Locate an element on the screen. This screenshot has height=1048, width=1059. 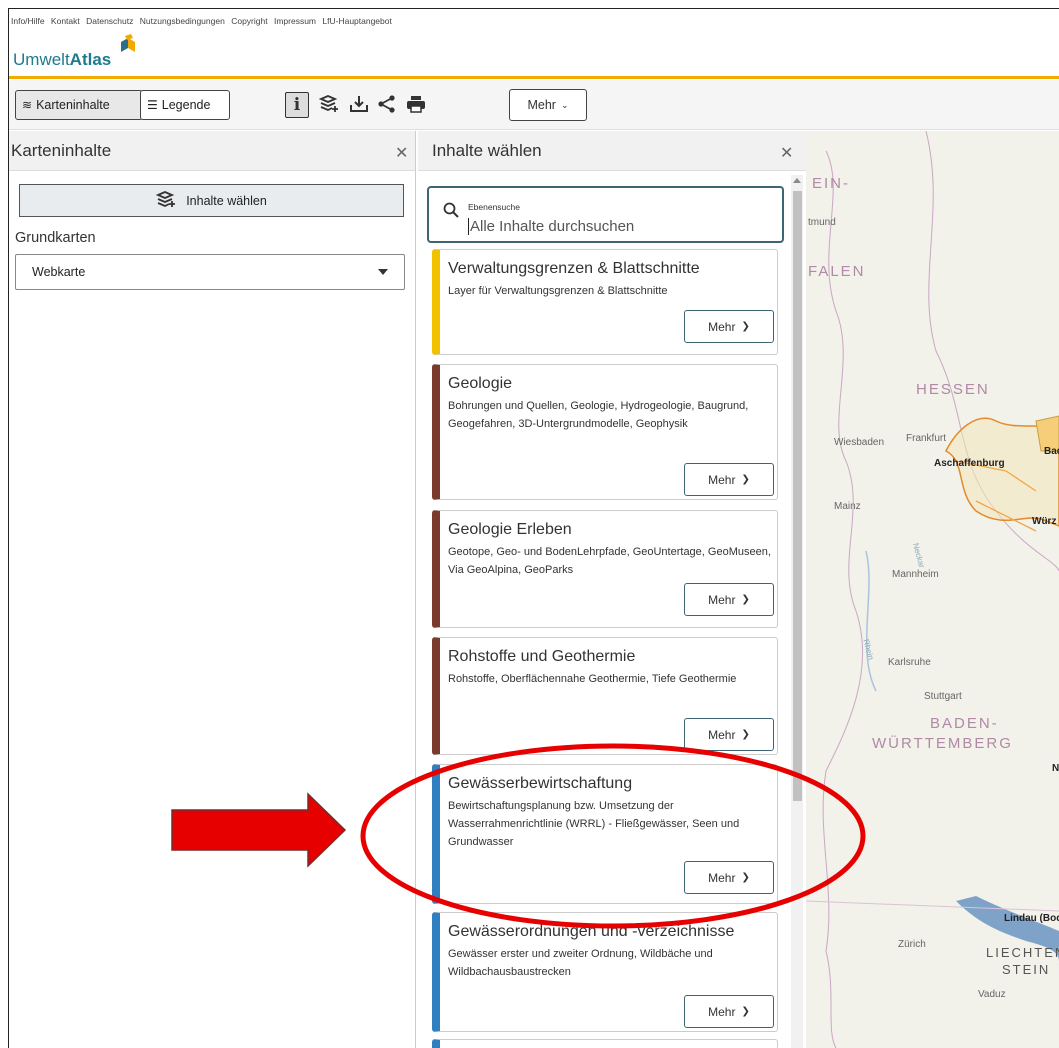
karteninhalte-button: ≋ Karteninhalte is located at coordinates (79, 105).